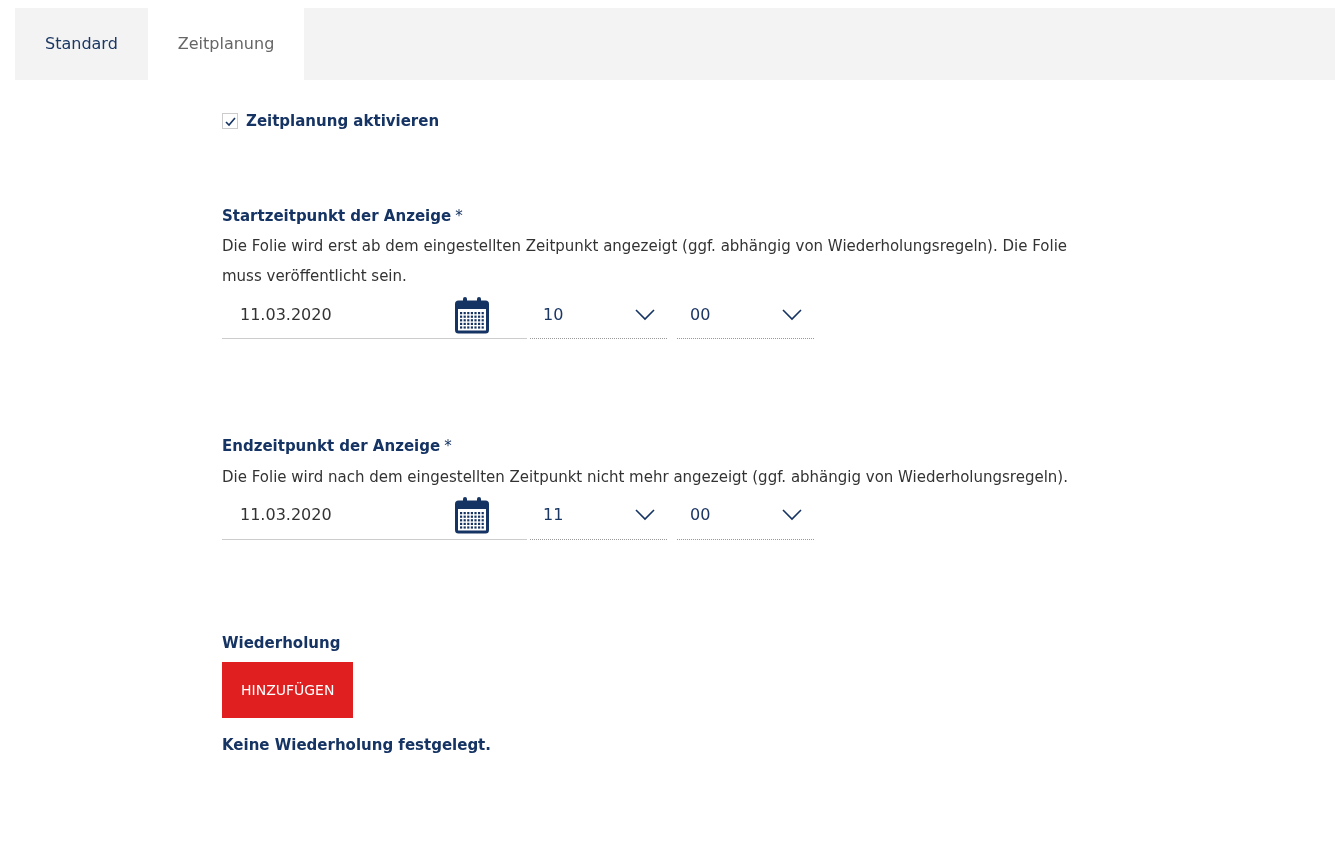 The height and width of the screenshot is (863, 1335). I want to click on description: Die Folie wird erst ab dem eingestellten Zeitpunkt angezeigt (ggf. abhängig von Wiederholungsregeln). Die Folie muss veröffentlicht sein., so click(645, 261).